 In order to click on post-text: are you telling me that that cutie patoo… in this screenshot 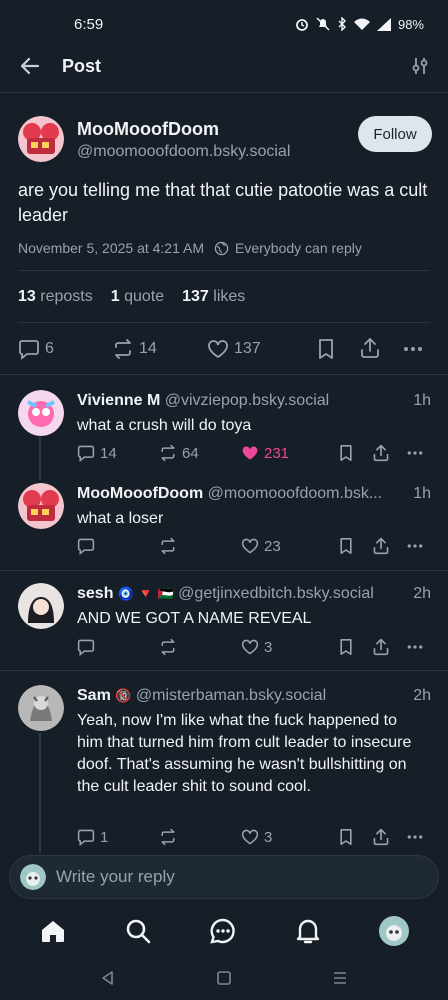, I will do `click(223, 202)`.